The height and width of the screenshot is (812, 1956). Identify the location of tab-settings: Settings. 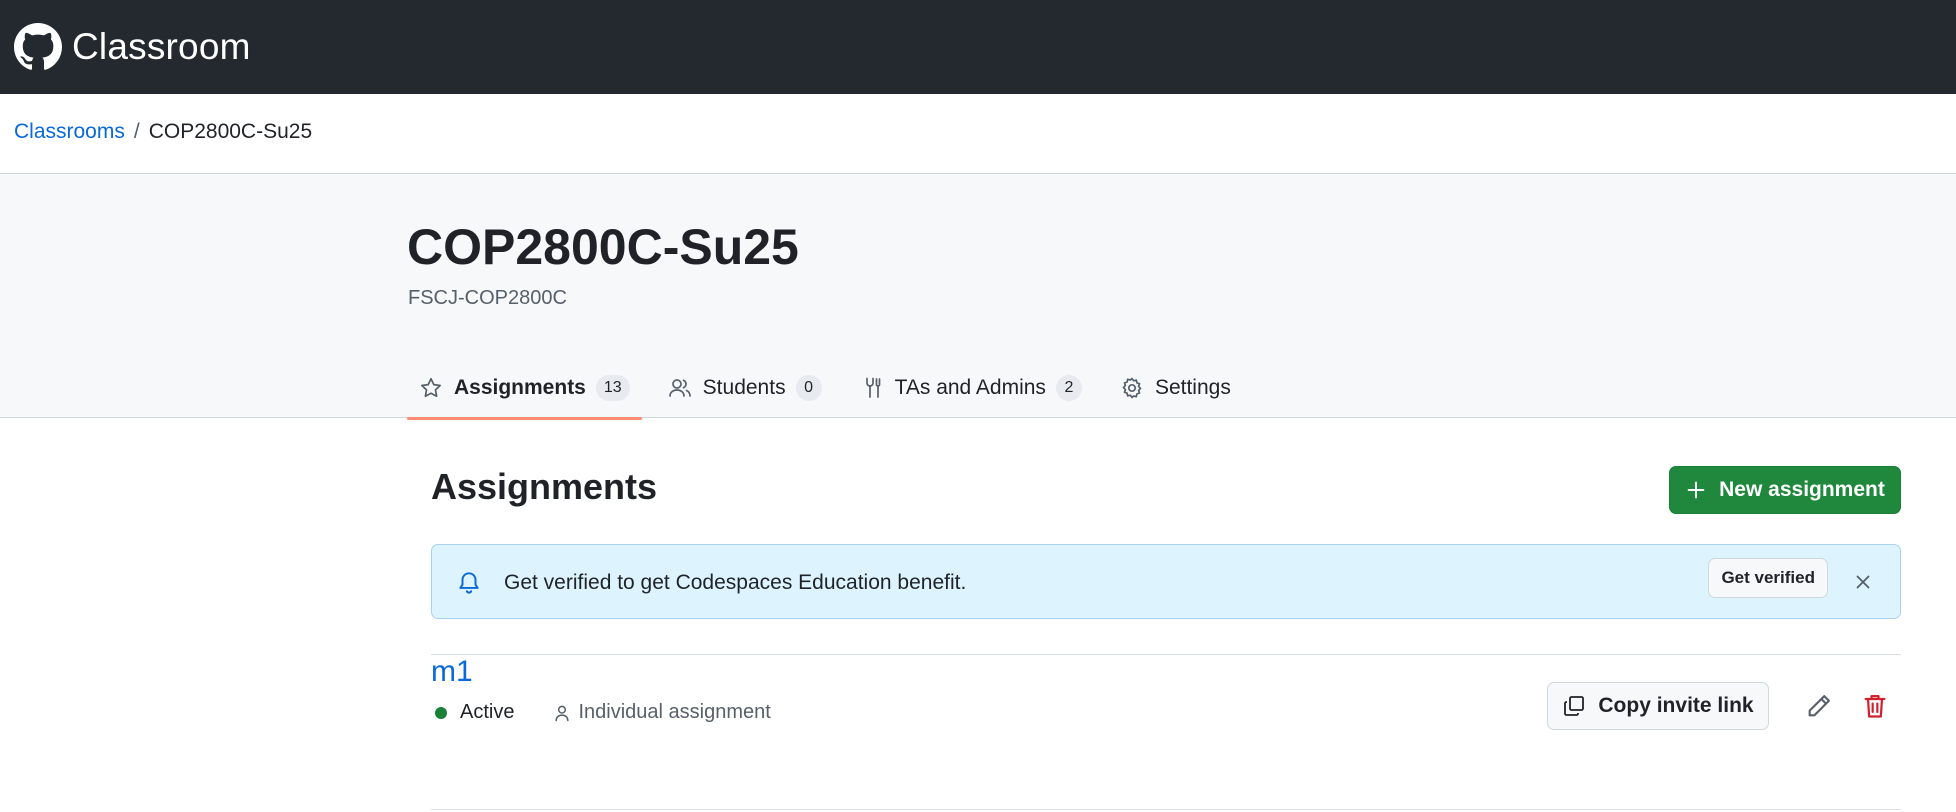
(1175, 388).